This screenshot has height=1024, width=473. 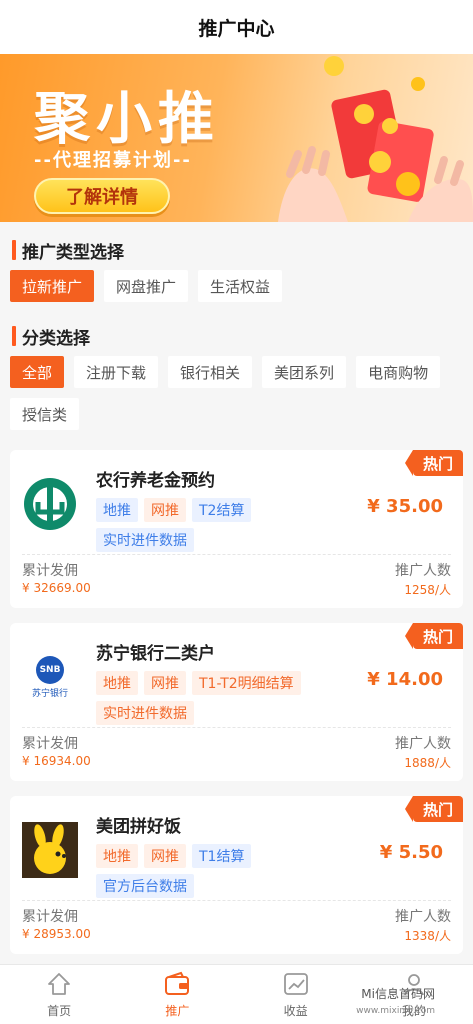 What do you see at coordinates (216, 871) in the screenshot?
I see `task-tags: 地推 网推 T1结算 官方后台数据` at bounding box center [216, 871].